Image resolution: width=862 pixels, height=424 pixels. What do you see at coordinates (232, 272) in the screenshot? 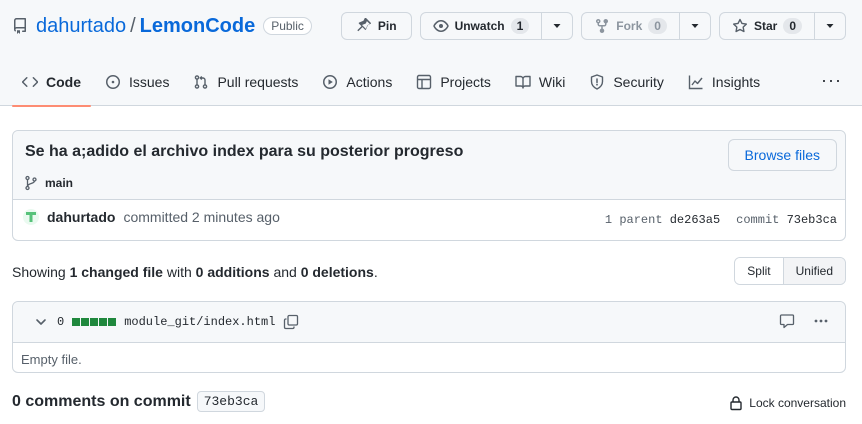
I see `stats-additions: 0 additions` at bounding box center [232, 272].